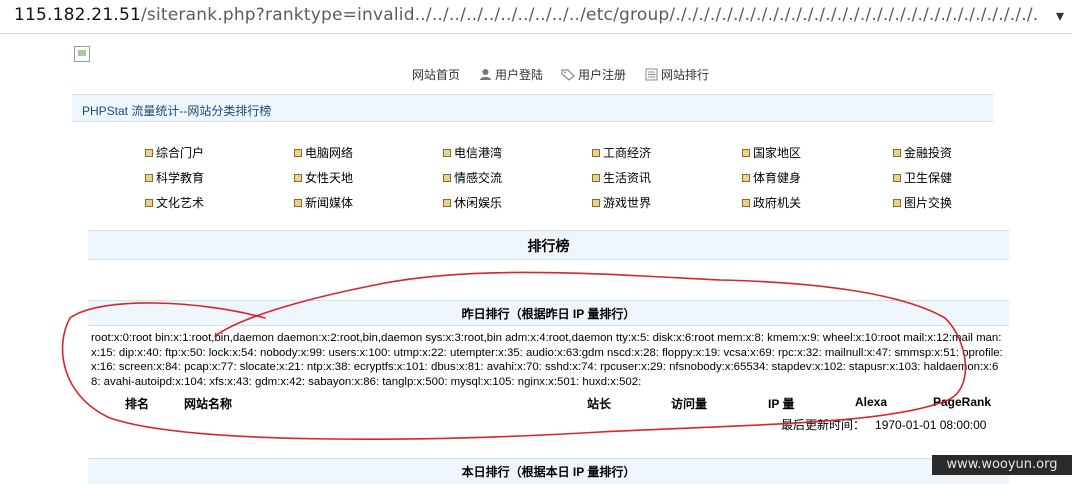 This screenshot has width=1072, height=485. What do you see at coordinates (536, 403) in the screenshot?
I see `ranking-column-headers: 排名 网站名称 站长 访问量 IP 量 Alexa PageRank` at bounding box center [536, 403].